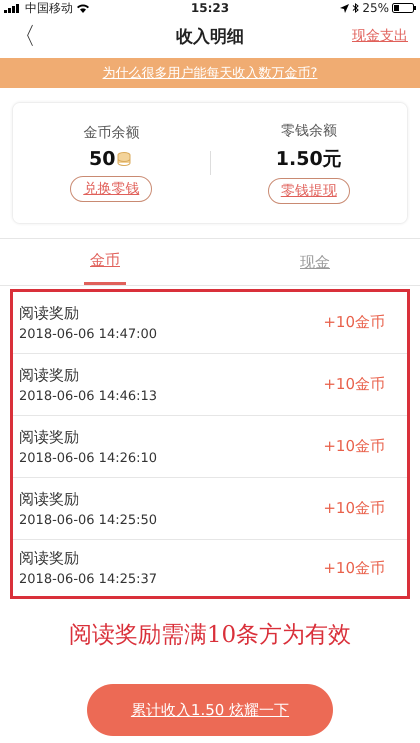 Image resolution: width=420 pixels, height=743 pixels. What do you see at coordinates (83, 8) in the screenshot?
I see `wifi-icon` at bounding box center [83, 8].